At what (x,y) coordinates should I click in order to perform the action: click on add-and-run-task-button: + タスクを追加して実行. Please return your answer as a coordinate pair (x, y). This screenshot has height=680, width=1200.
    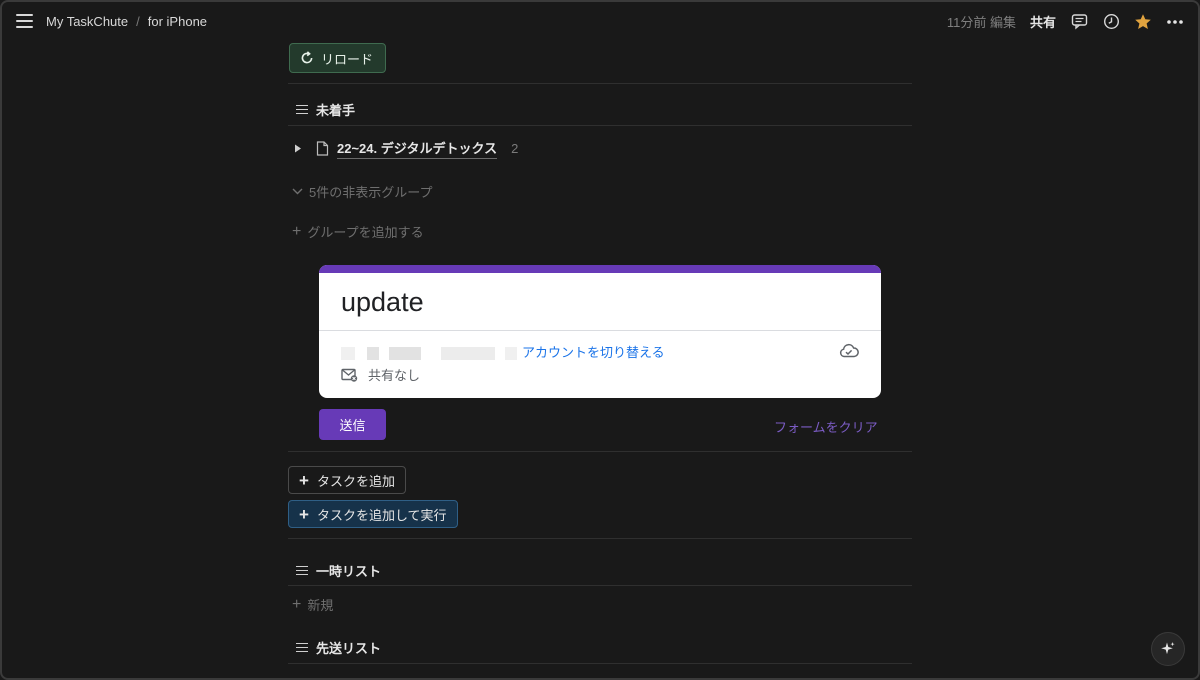
    Looking at the image, I should click on (373, 514).